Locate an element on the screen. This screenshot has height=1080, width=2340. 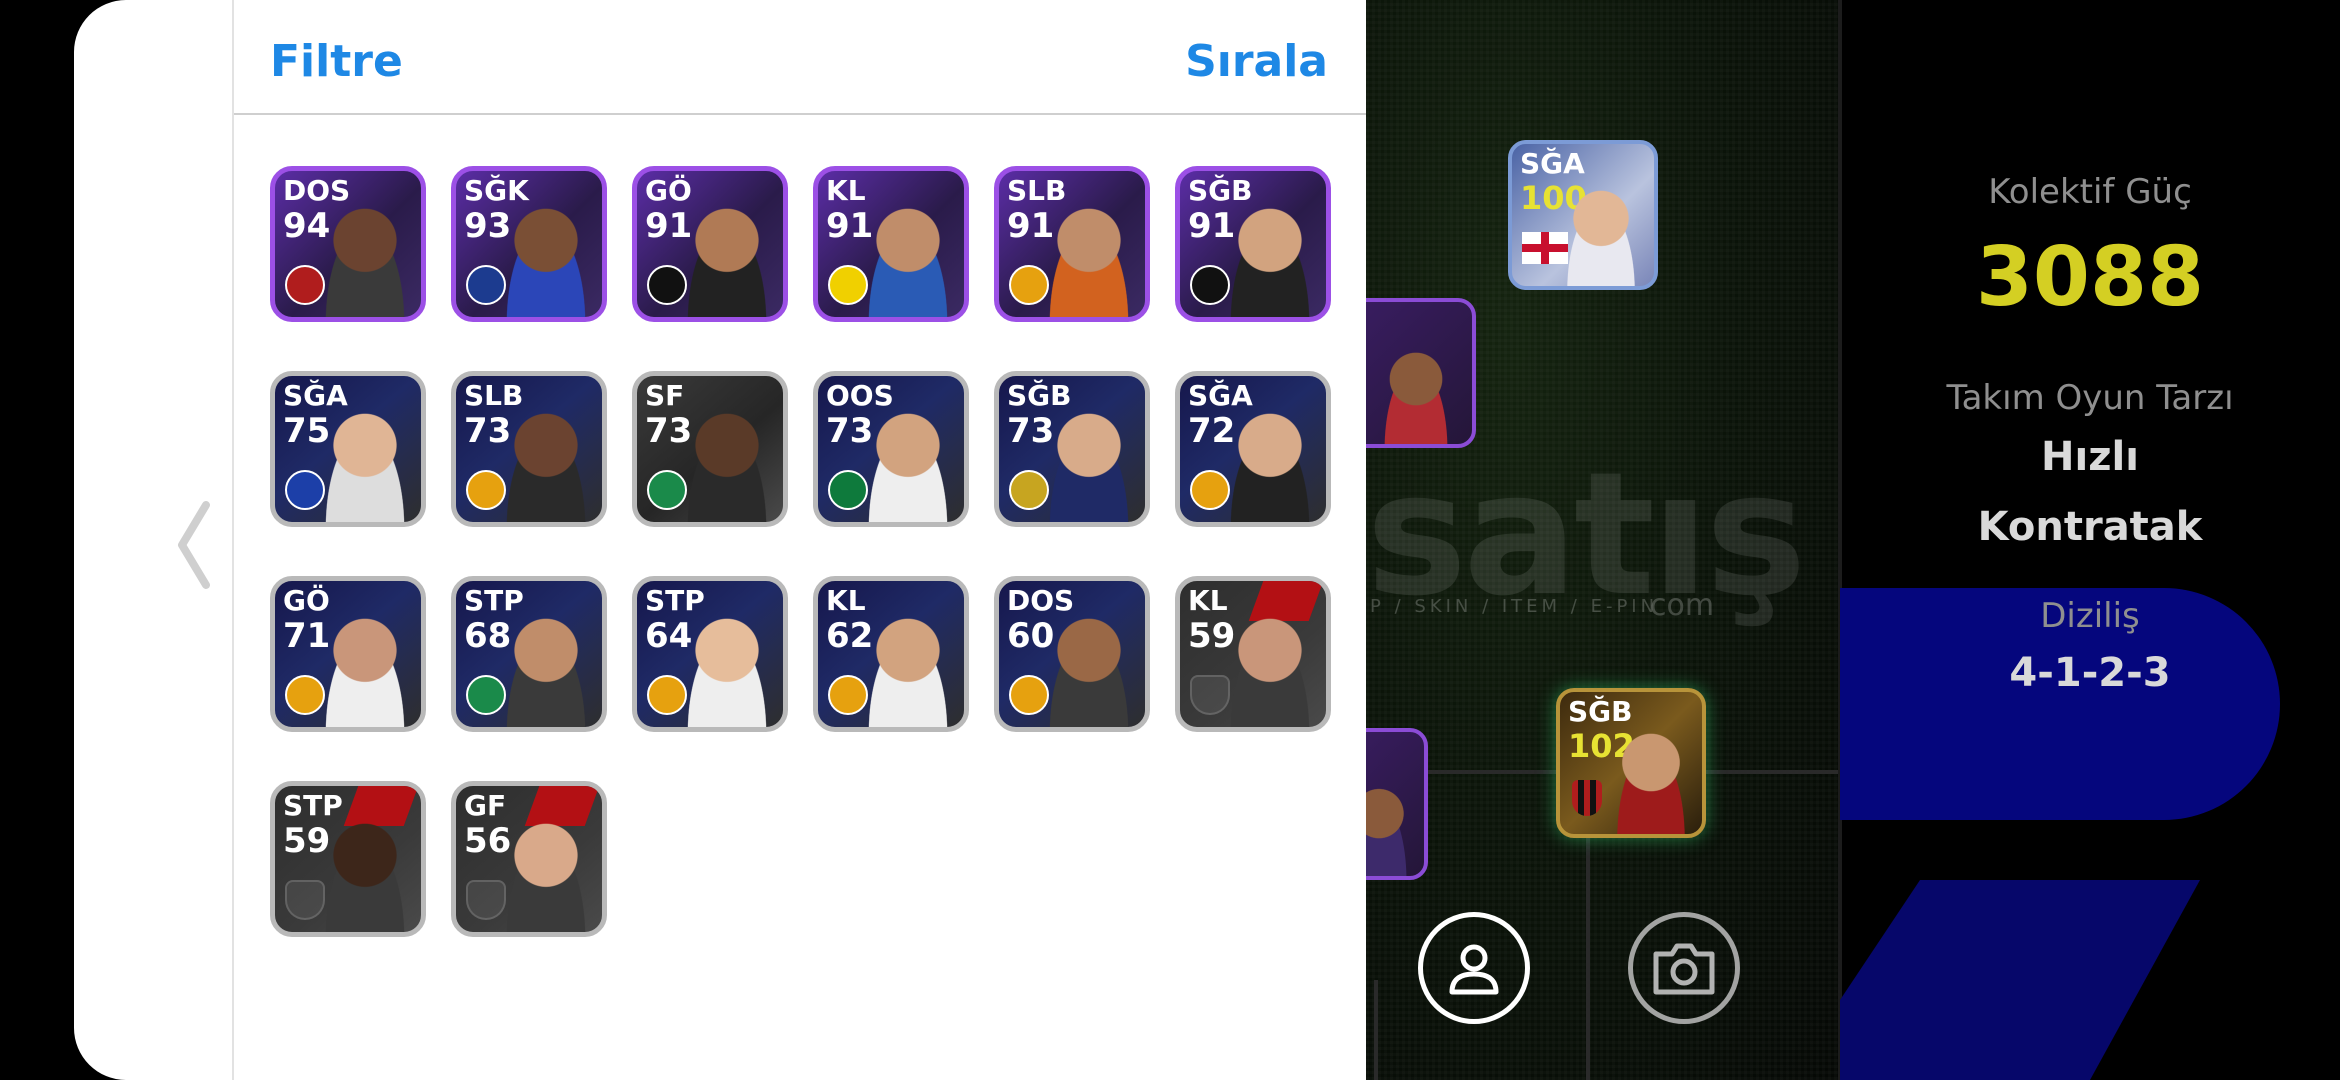
player-card: DOS 60 is located at coordinates (1072, 654).